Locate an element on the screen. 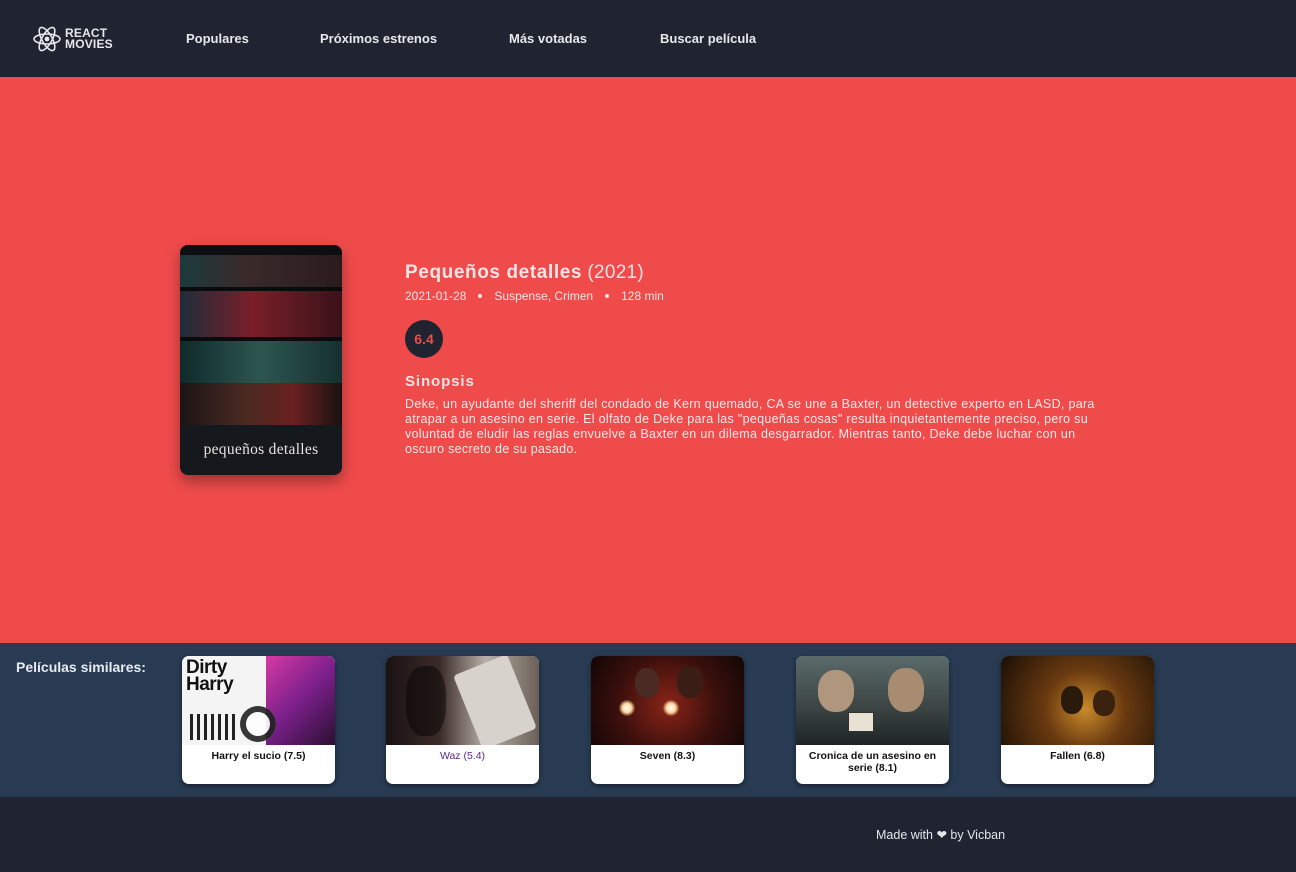 The width and height of the screenshot is (1296, 872). movie-meta: 2021-01-28 Suspense, Crimen 128 min is located at coordinates (755, 296).